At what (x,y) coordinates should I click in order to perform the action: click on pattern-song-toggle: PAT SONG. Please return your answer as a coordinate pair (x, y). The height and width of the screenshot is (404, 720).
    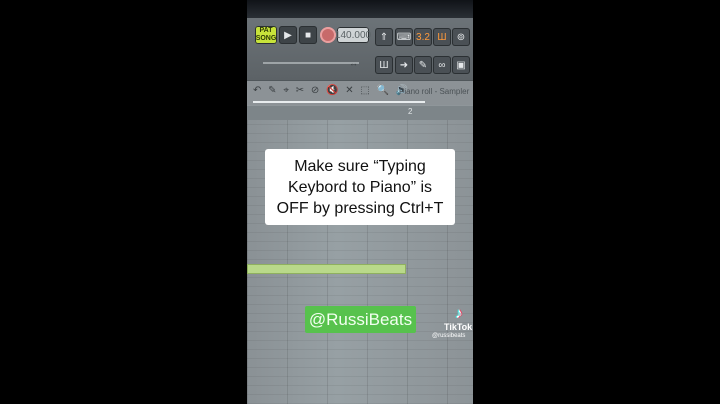
    Looking at the image, I should click on (266, 35).